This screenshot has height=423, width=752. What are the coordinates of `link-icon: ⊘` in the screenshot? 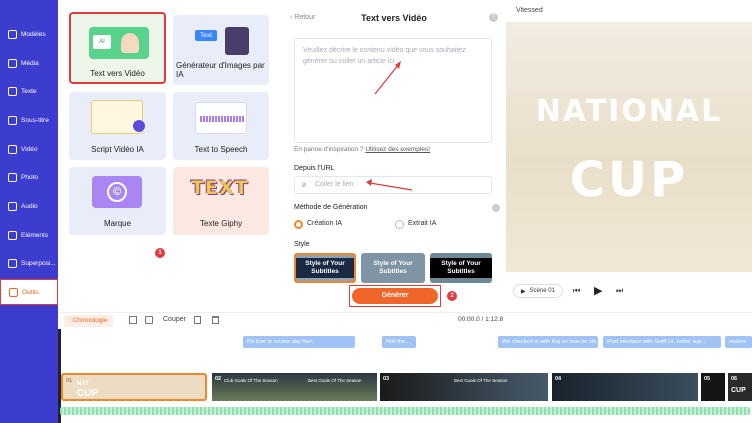 It's located at (304, 185).